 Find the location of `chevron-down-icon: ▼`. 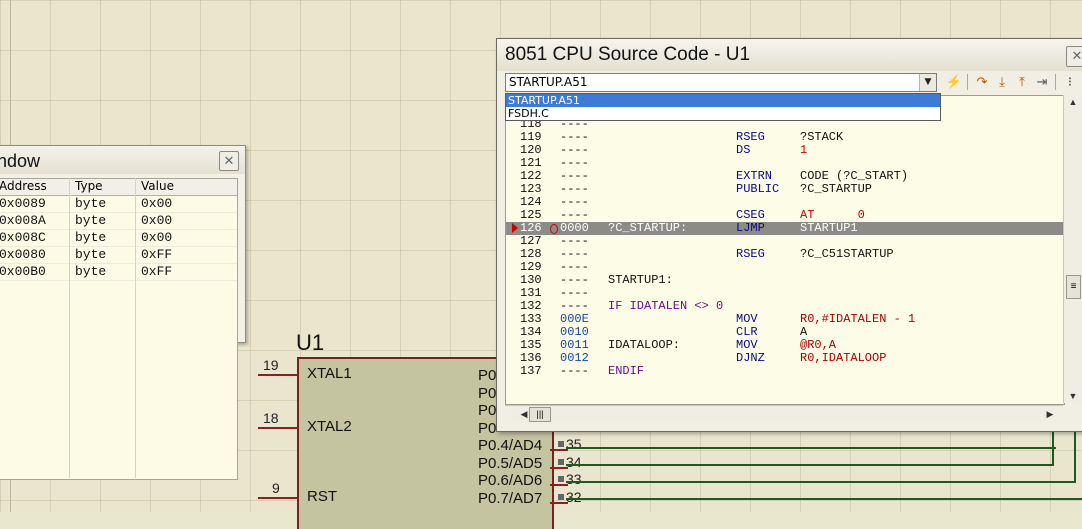

chevron-down-icon: ▼ is located at coordinates (927, 82).